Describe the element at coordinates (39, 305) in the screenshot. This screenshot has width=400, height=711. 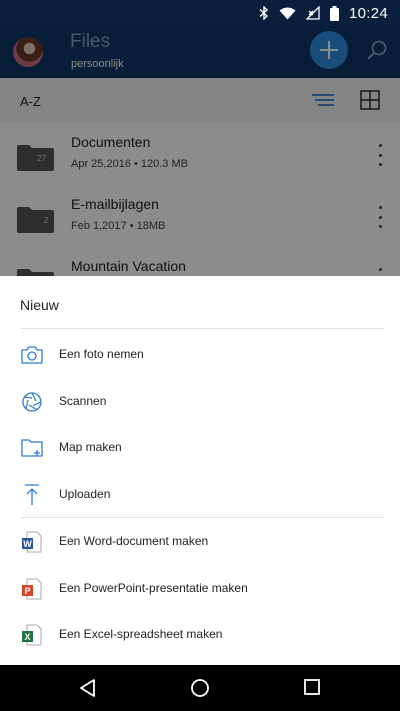
I see `sheet-title: Nieuw` at that location.